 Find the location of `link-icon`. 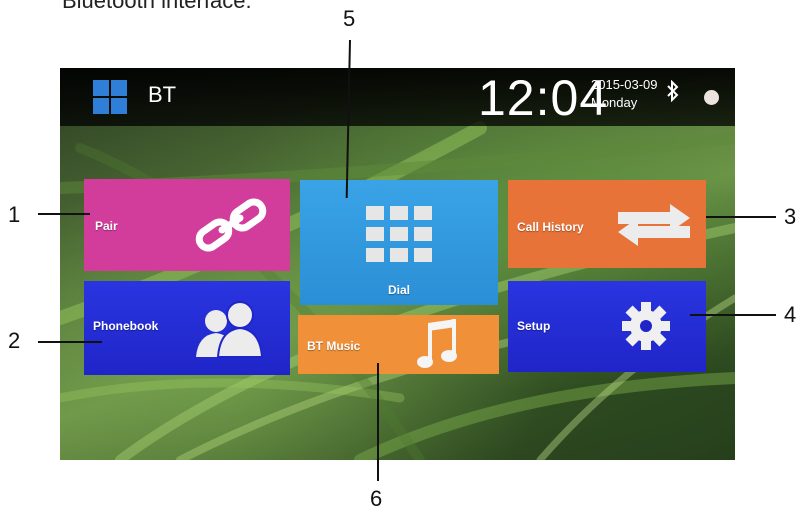

link-icon is located at coordinates (231, 225).